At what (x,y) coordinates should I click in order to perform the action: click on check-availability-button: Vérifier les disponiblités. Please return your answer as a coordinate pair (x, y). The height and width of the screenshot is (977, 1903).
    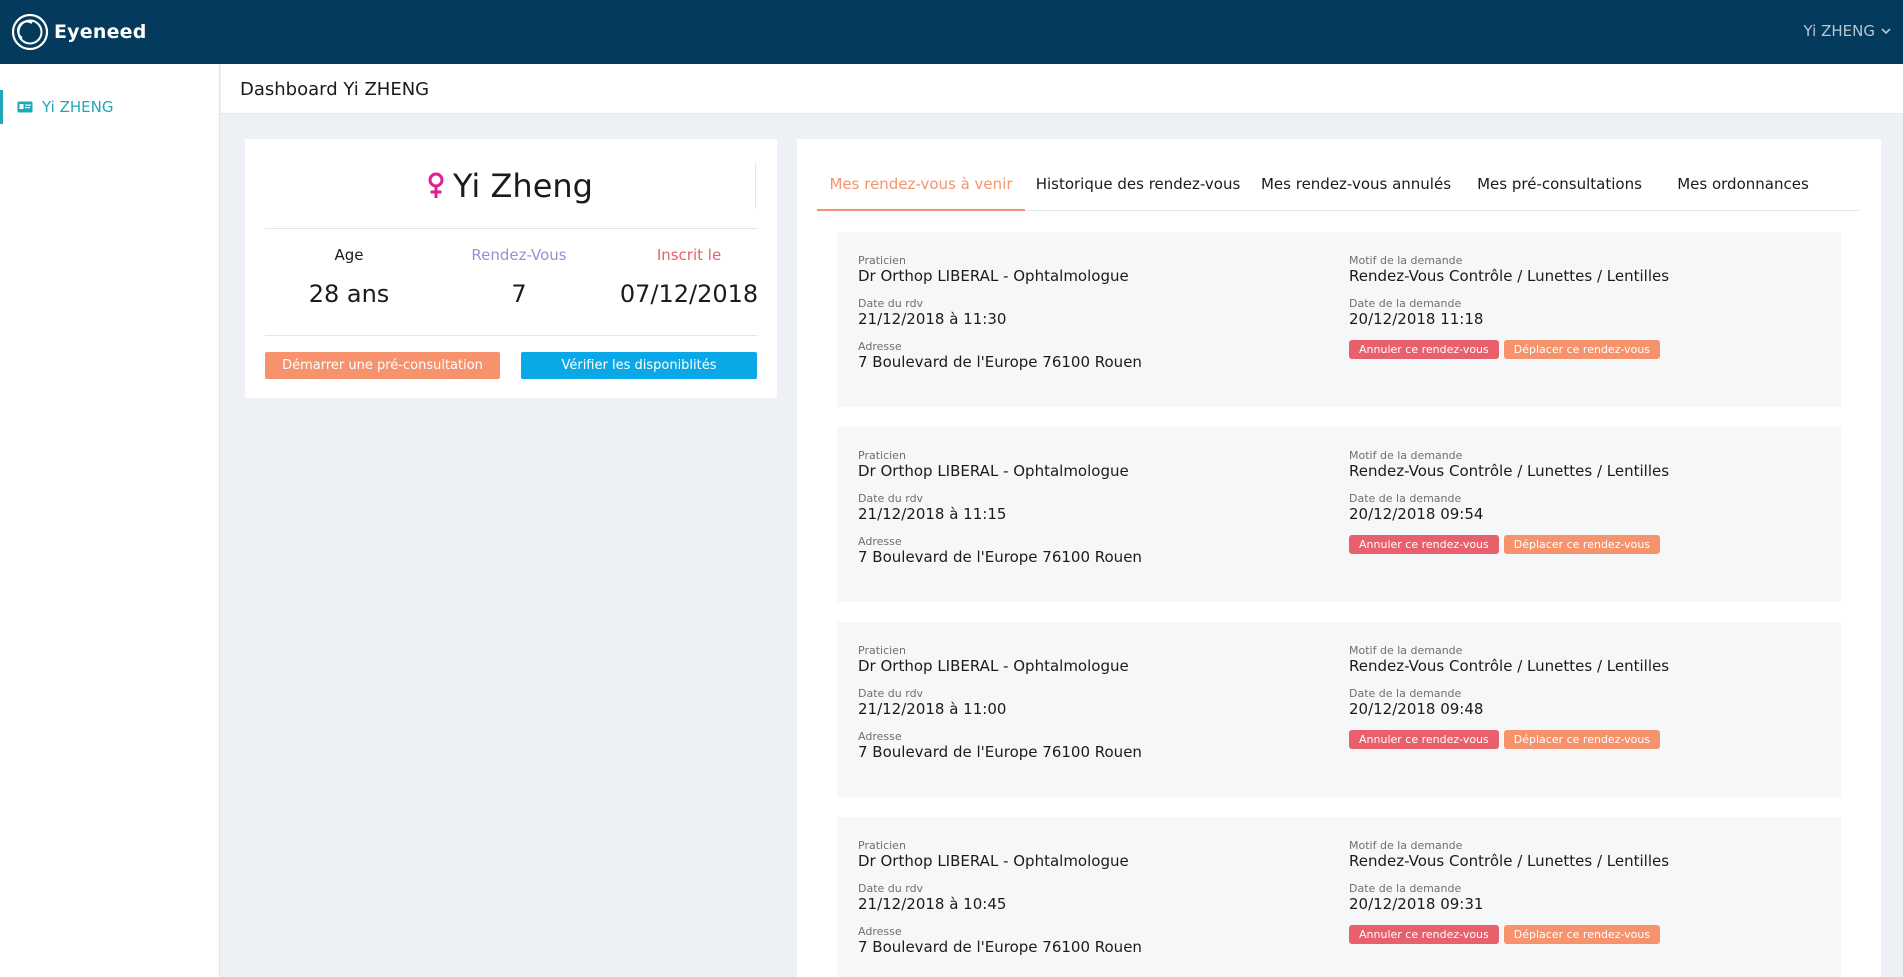
    Looking at the image, I should click on (639, 365).